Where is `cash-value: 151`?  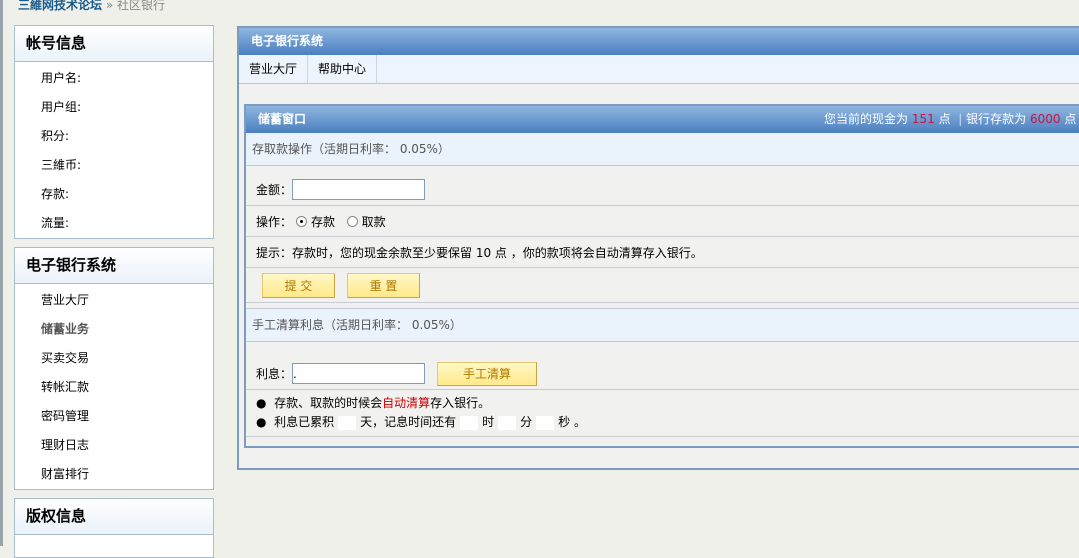
cash-value: 151 is located at coordinates (923, 119).